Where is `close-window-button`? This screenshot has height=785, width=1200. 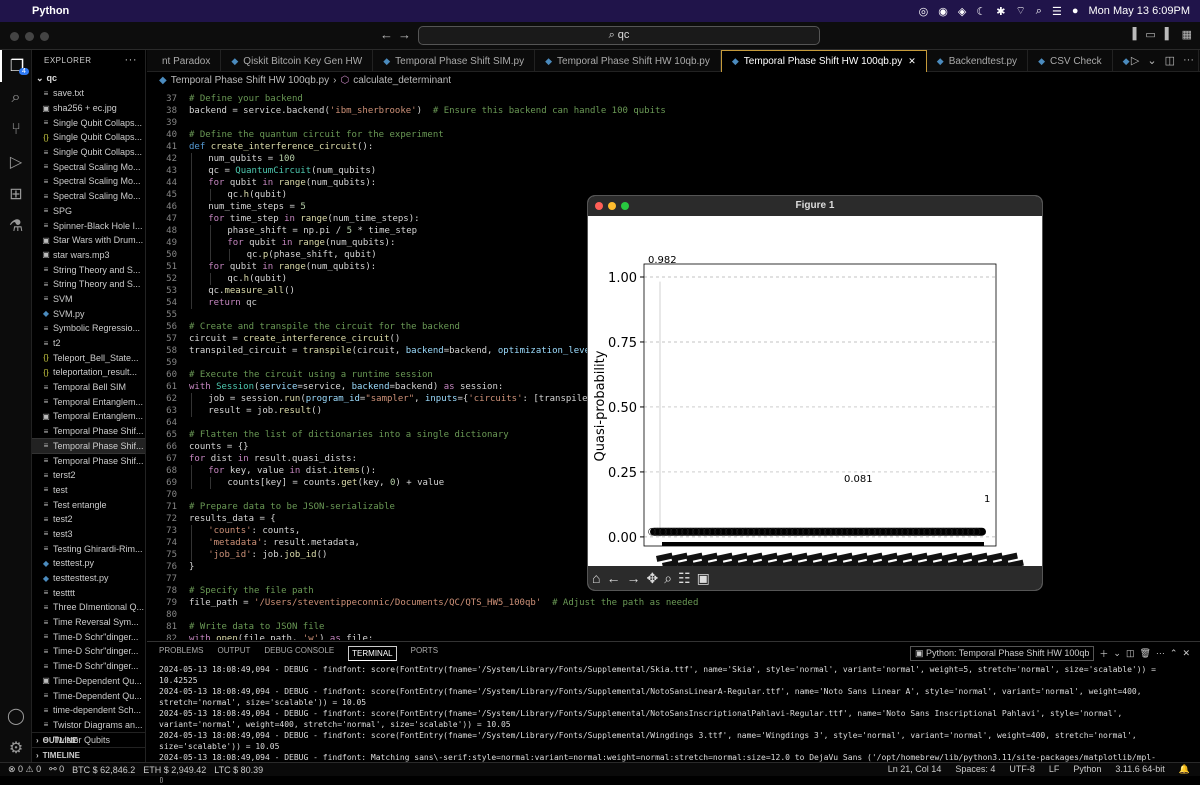 close-window-button is located at coordinates (14, 36).